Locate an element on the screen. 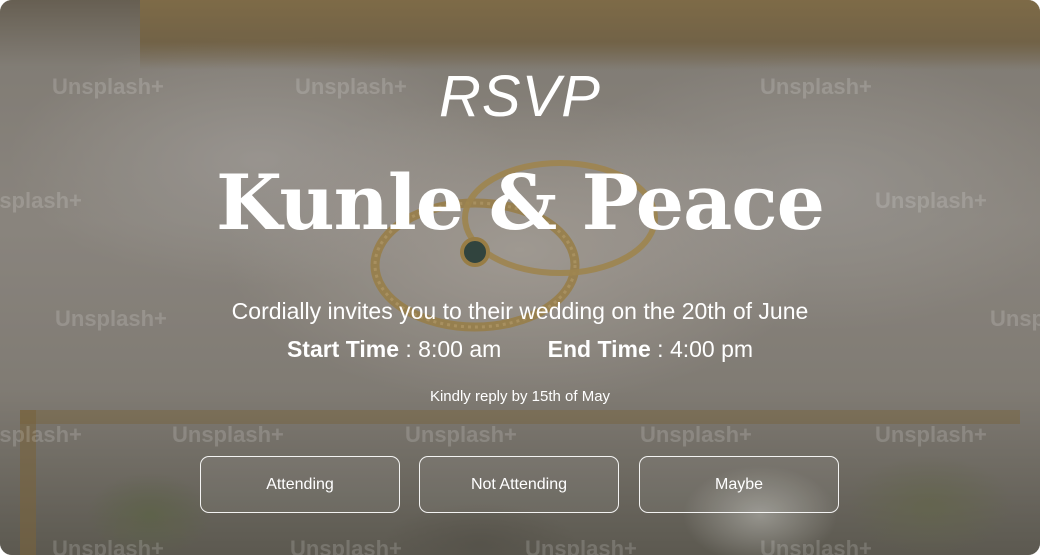  attending-button: Attending is located at coordinates (300, 484).